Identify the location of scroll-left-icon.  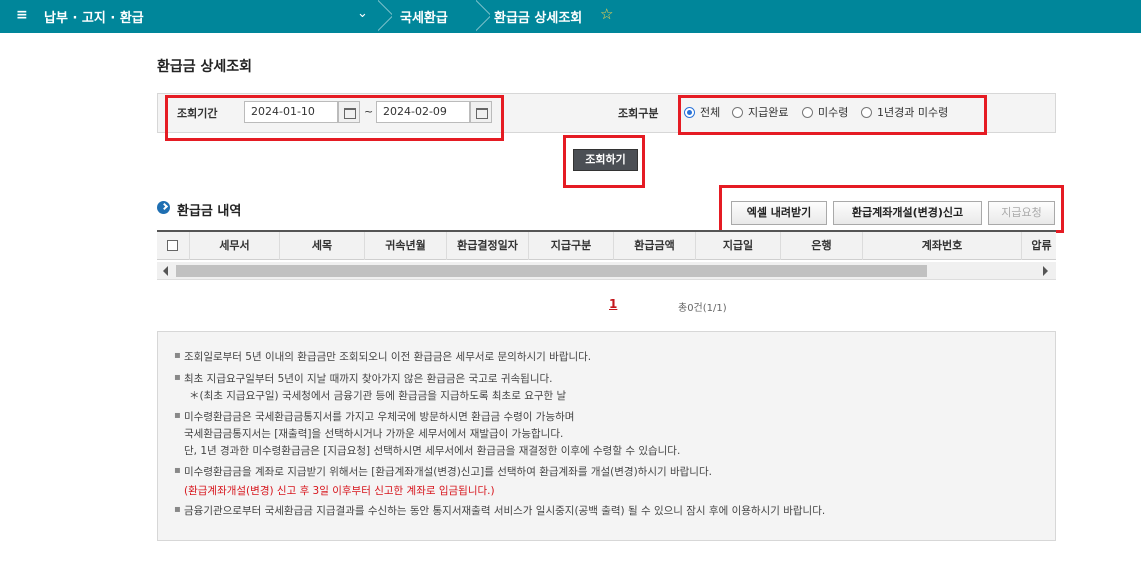
(165, 271).